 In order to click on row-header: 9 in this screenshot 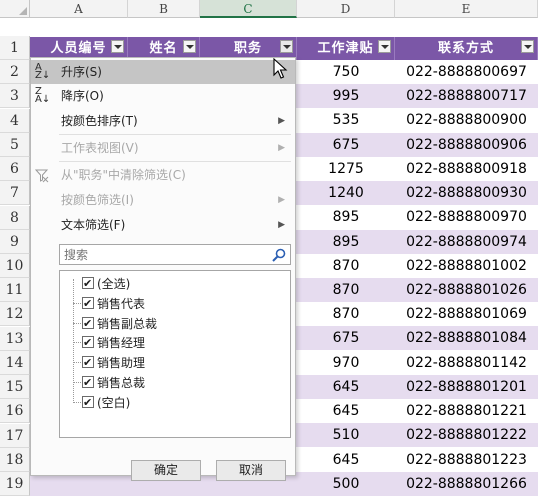, I will do `click(15, 241)`.